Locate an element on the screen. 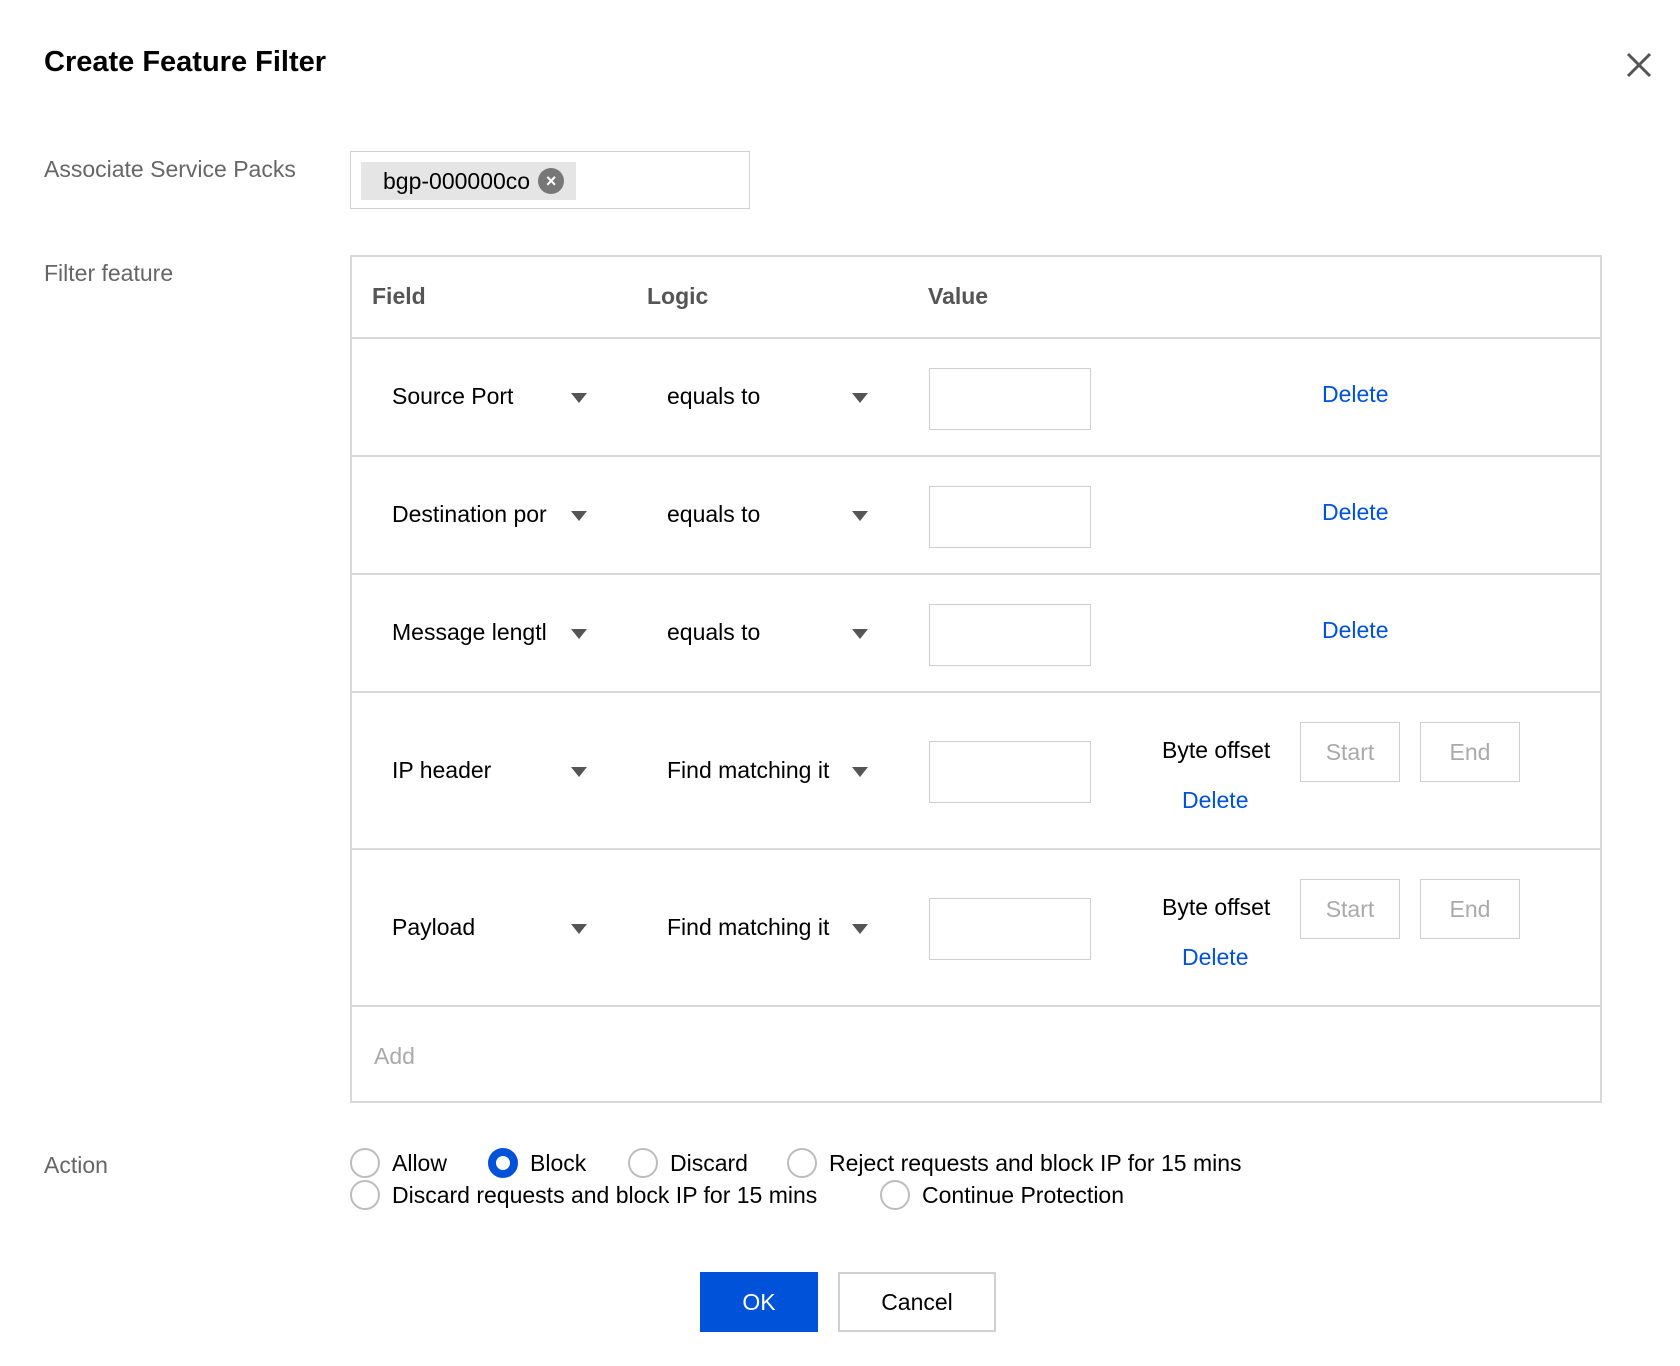  service-packs-input: bgp-000000co × is located at coordinates (550, 180).